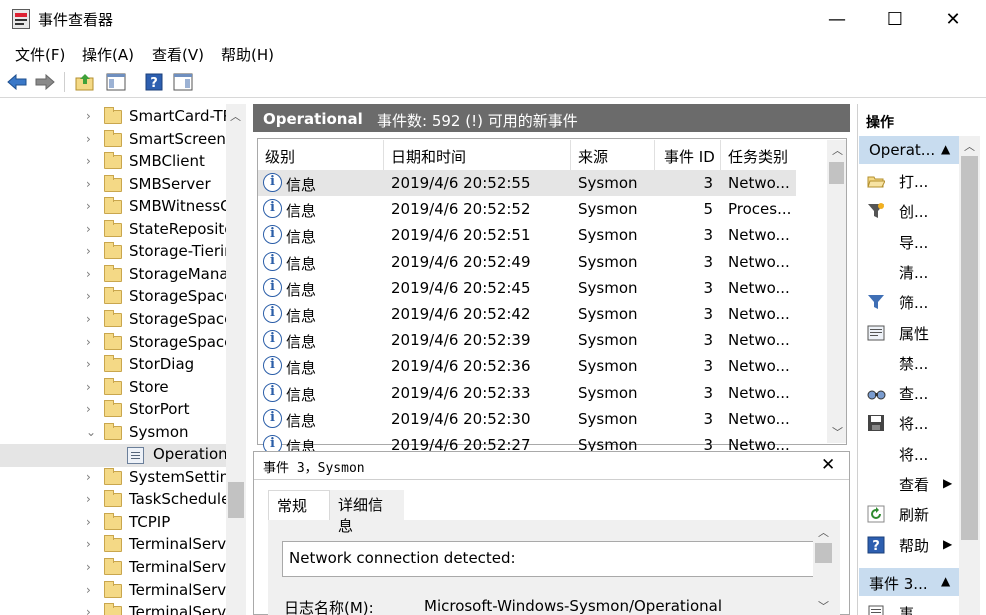 This screenshot has height=615, width=986. I want to click on tree-item: › SMBWitnessC, so click(113, 207).